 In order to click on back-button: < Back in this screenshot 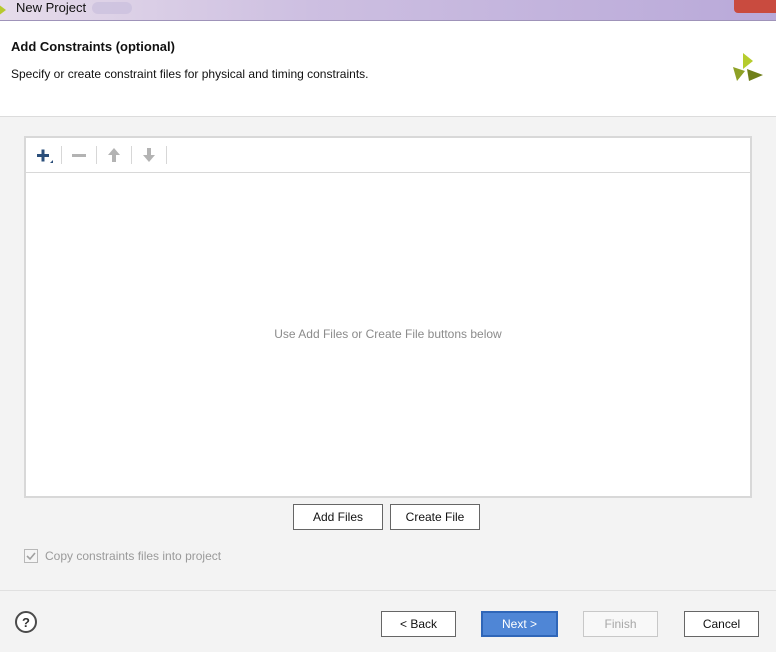, I will do `click(418, 624)`.